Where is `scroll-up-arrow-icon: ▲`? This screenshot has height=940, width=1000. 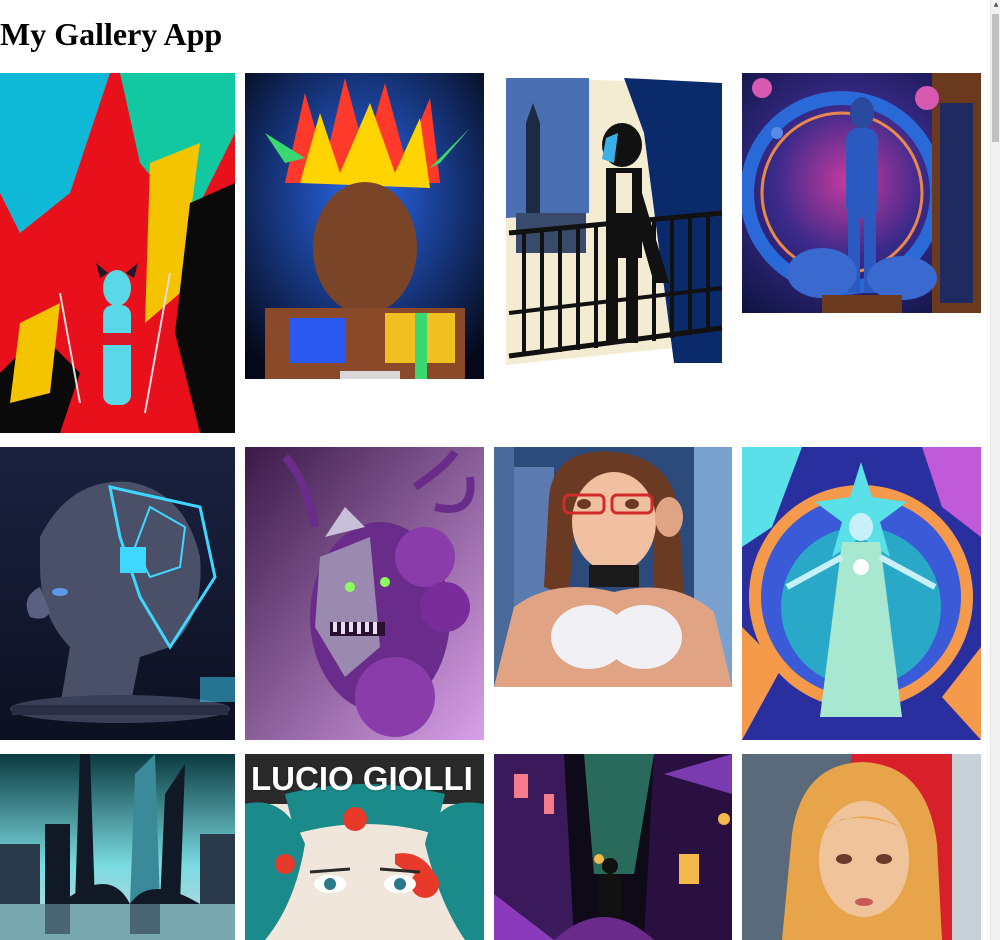 scroll-up-arrow-icon: ▲ is located at coordinates (995, 5).